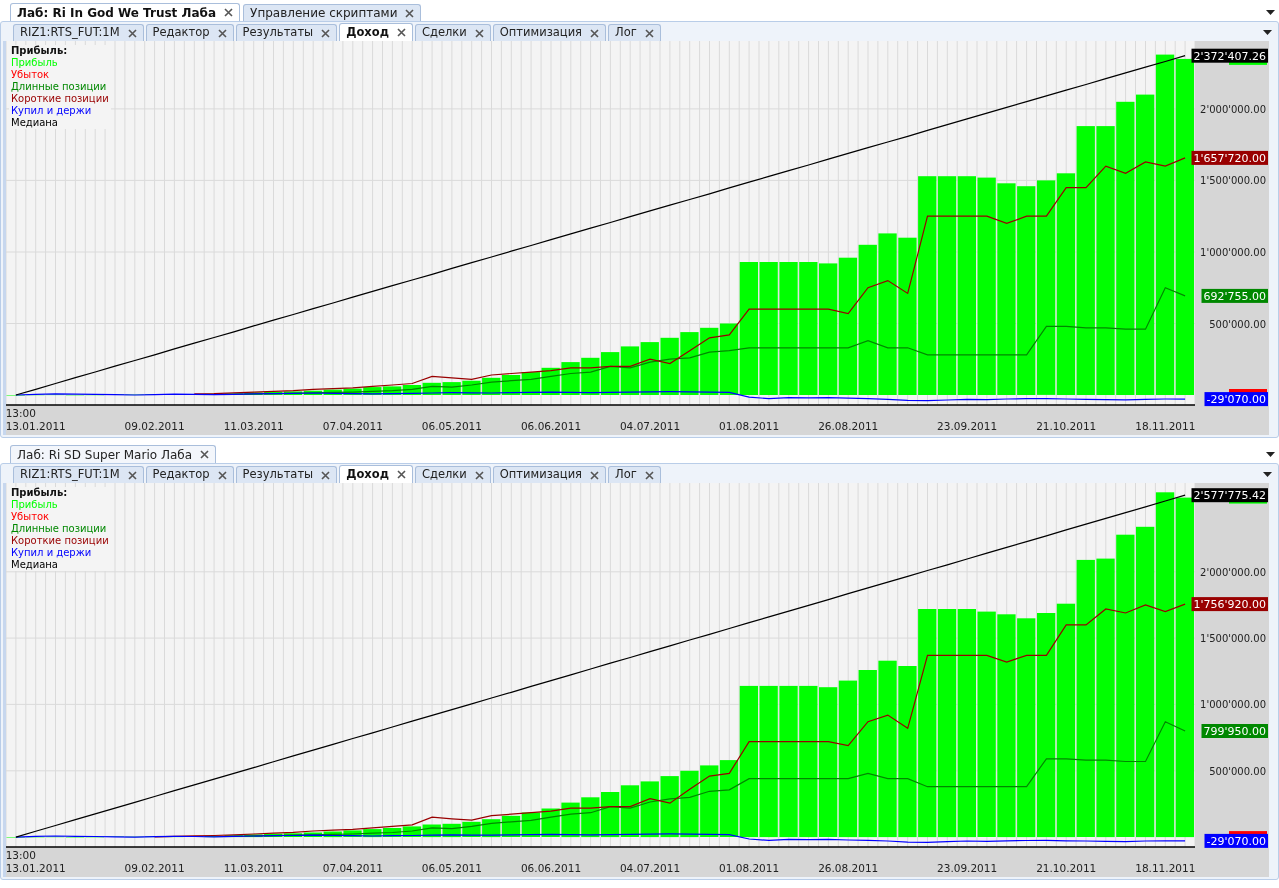 This screenshot has width=1279, height=888. What do you see at coordinates (1236, 399) in the screenshot?
I see `value-tag: -29'070.00` at bounding box center [1236, 399].